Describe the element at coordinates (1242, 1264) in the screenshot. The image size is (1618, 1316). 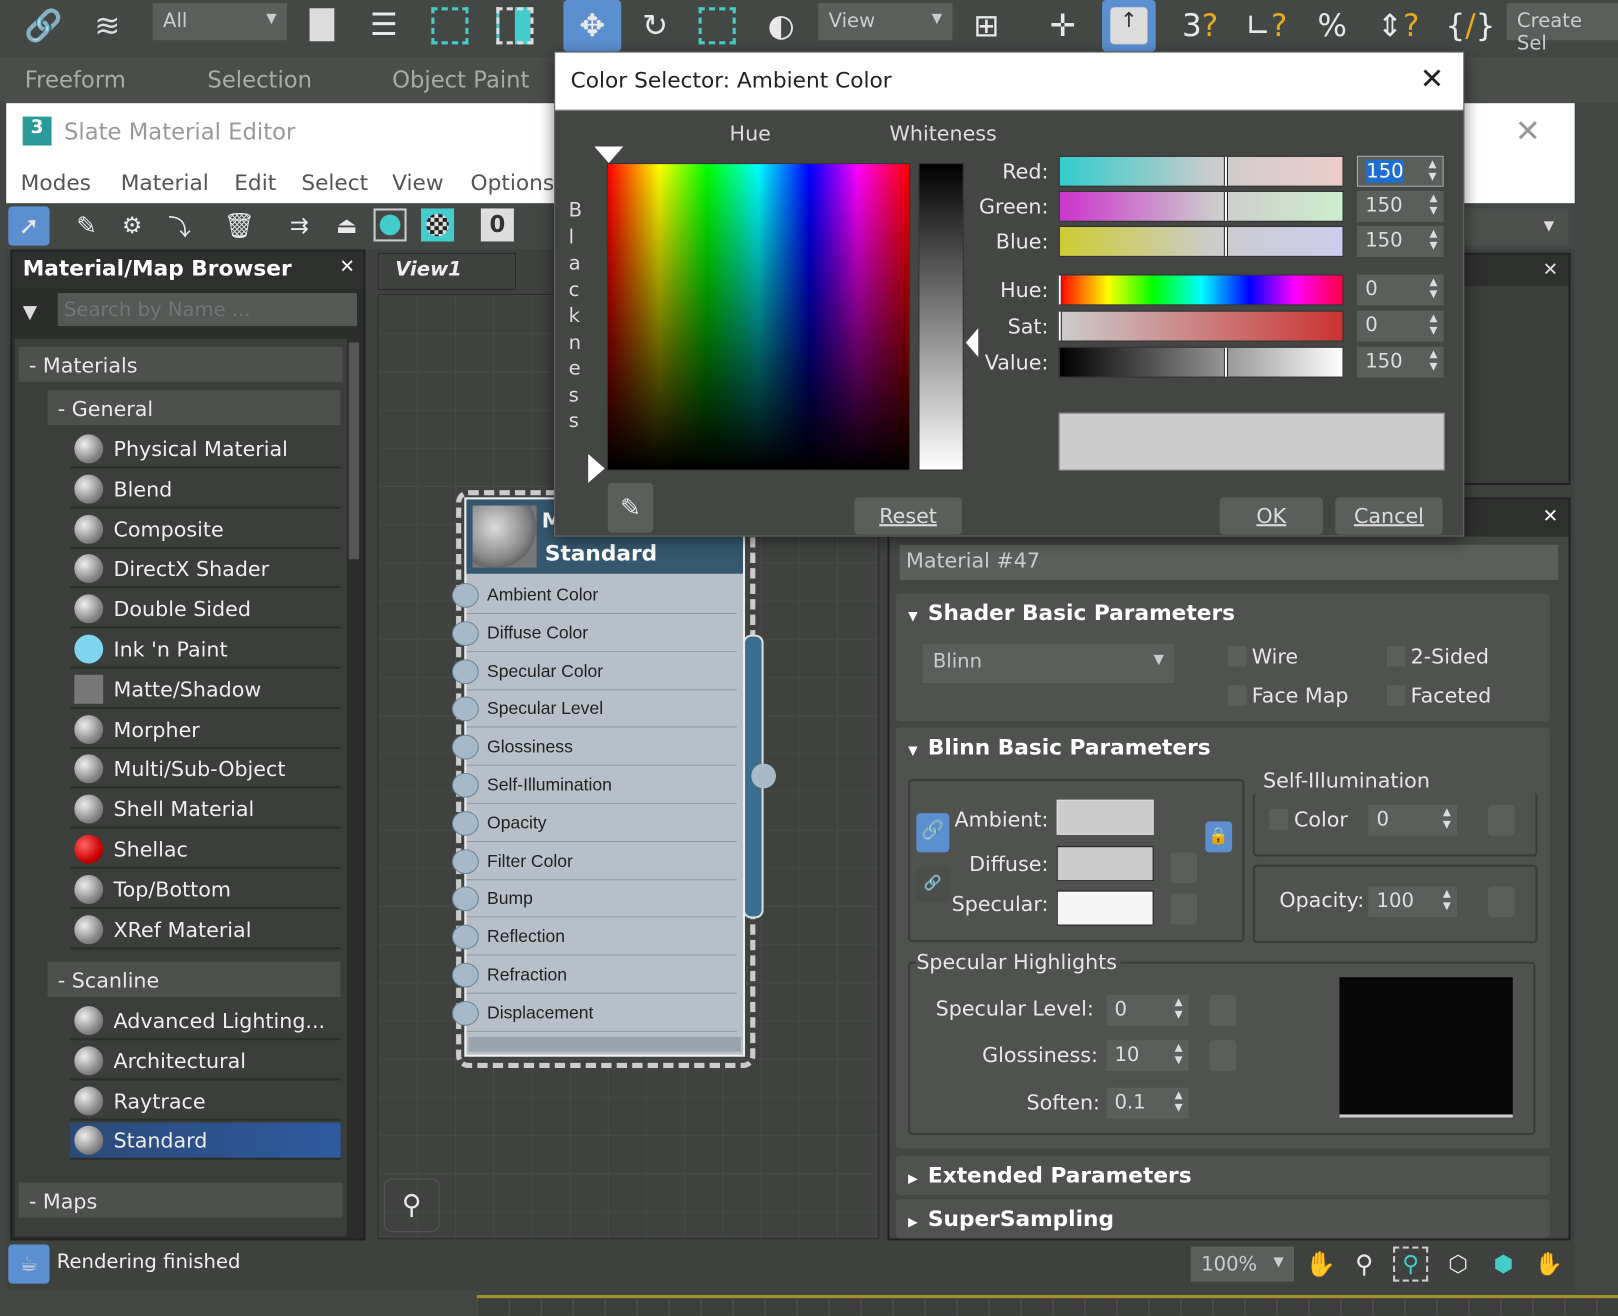
I see `zoom-dropdown: 100% ▼` at that location.